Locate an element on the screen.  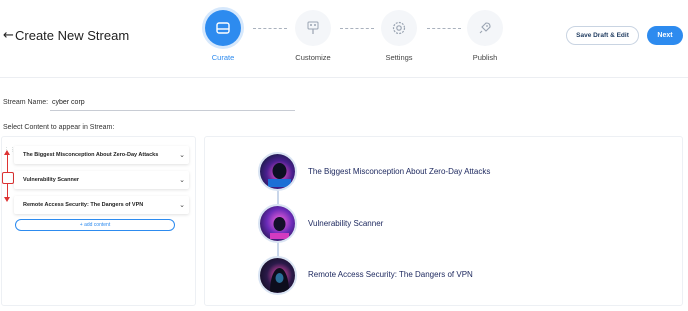
gear-icon is located at coordinates (399, 28).